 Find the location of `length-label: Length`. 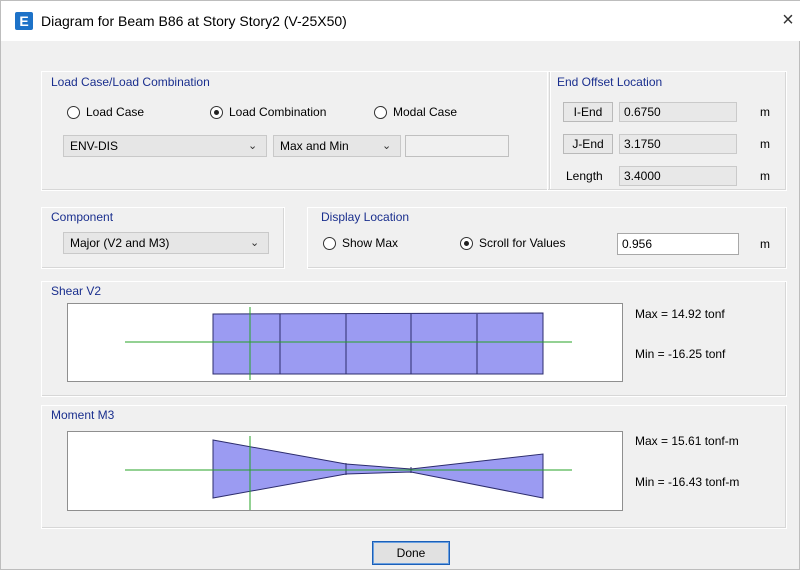

length-label: Length is located at coordinates (584, 176).